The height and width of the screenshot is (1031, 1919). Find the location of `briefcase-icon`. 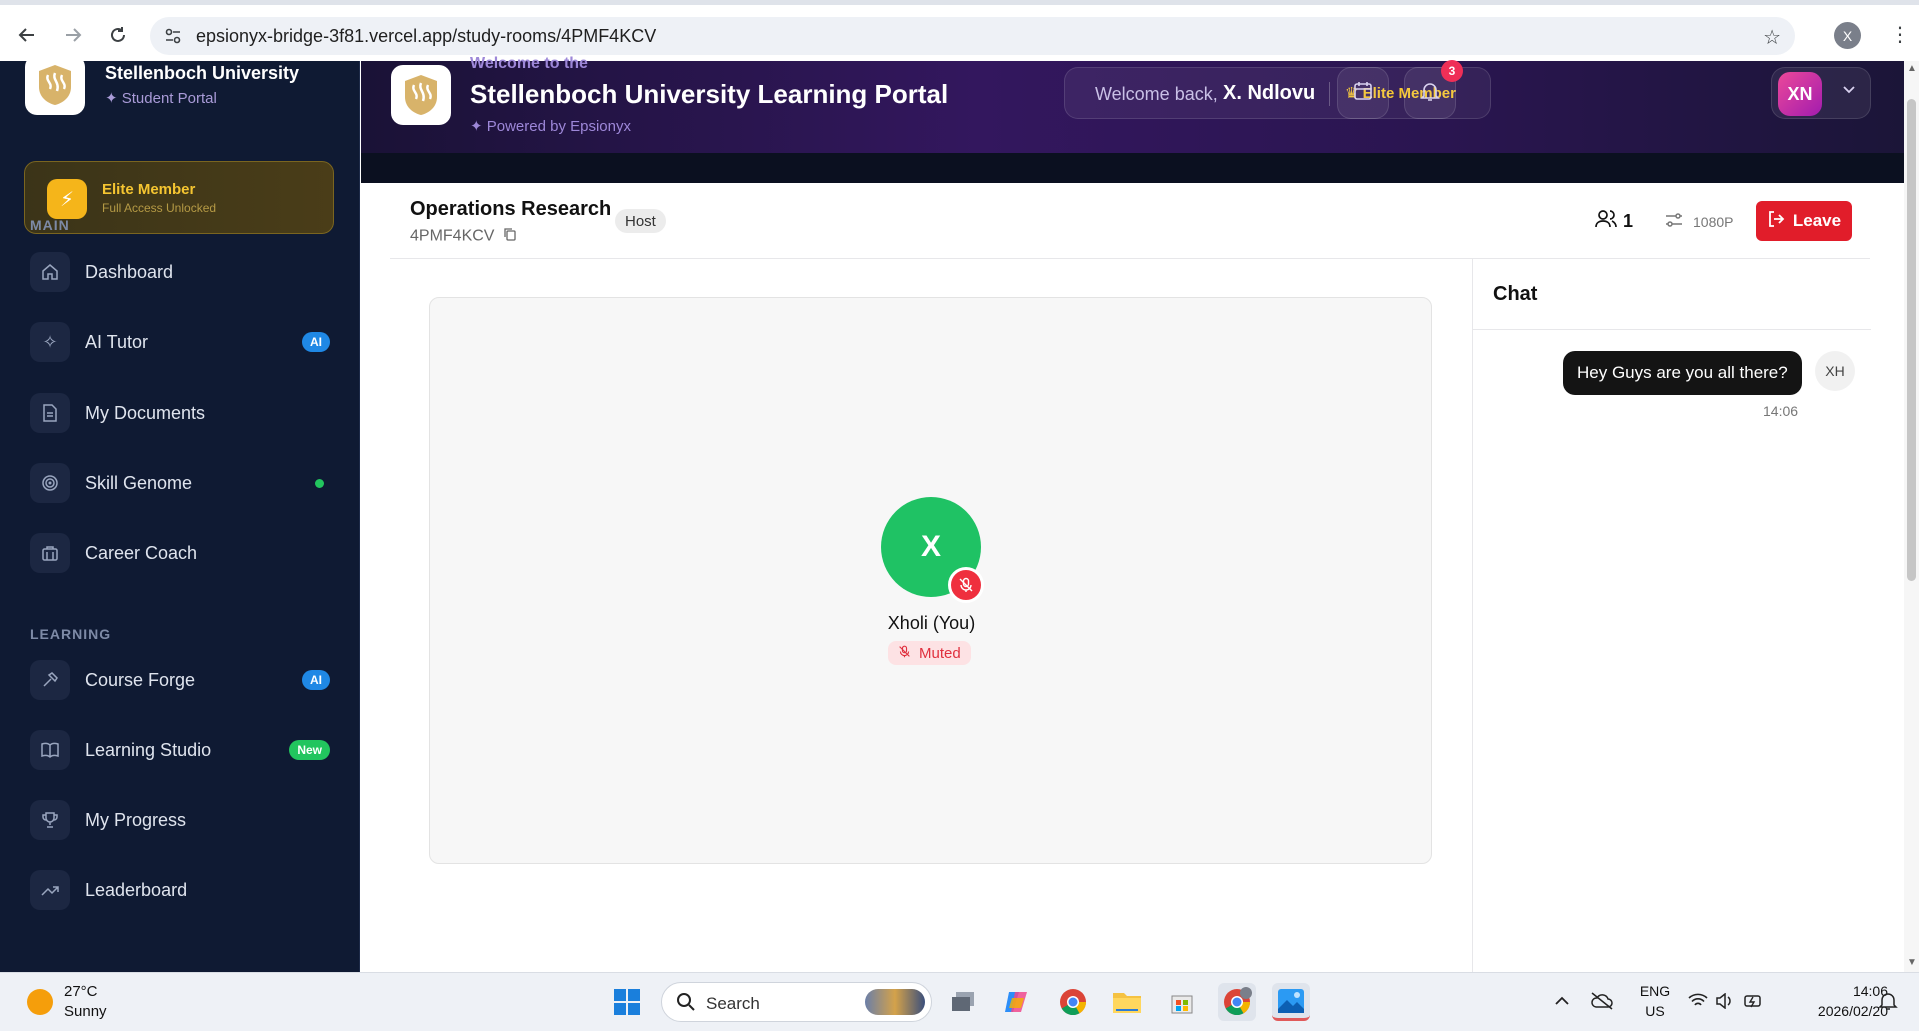

briefcase-icon is located at coordinates (50, 553).